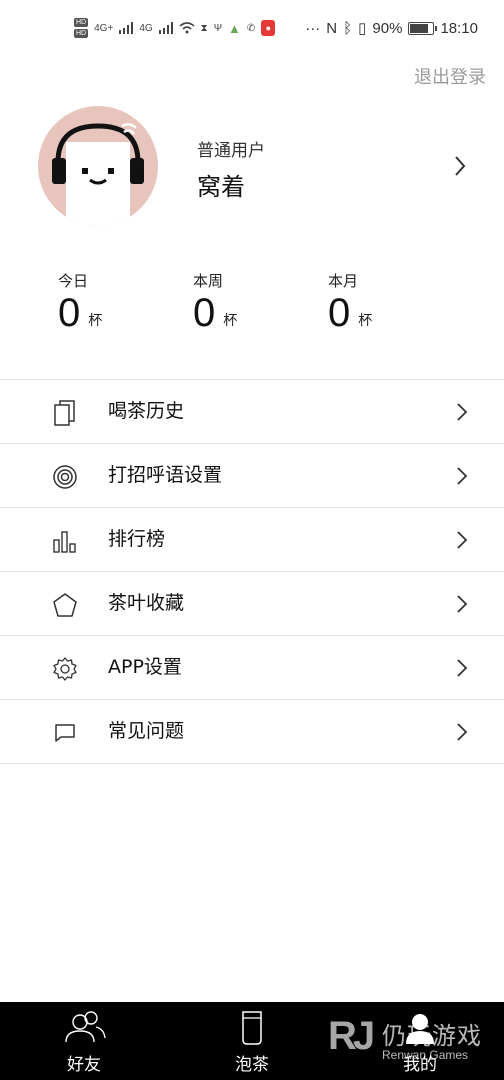 Image resolution: width=504 pixels, height=1080 pixels. Describe the element at coordinates (221, 187) in the screenshot. I see `user-name: 窝着` at that location.